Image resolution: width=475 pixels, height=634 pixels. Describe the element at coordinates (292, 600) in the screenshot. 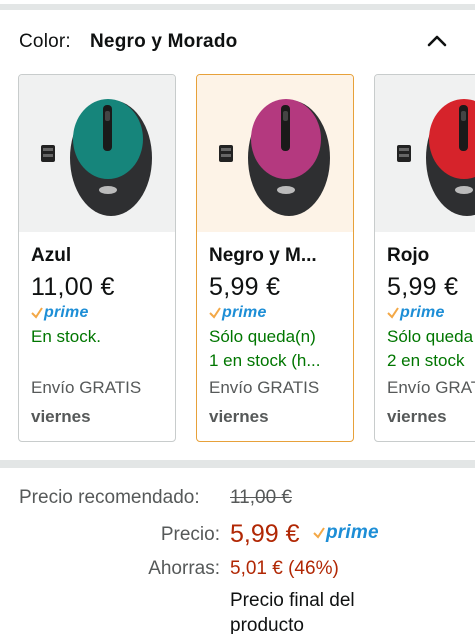

I see `final-price-note-line1: Precio final del` at that location.